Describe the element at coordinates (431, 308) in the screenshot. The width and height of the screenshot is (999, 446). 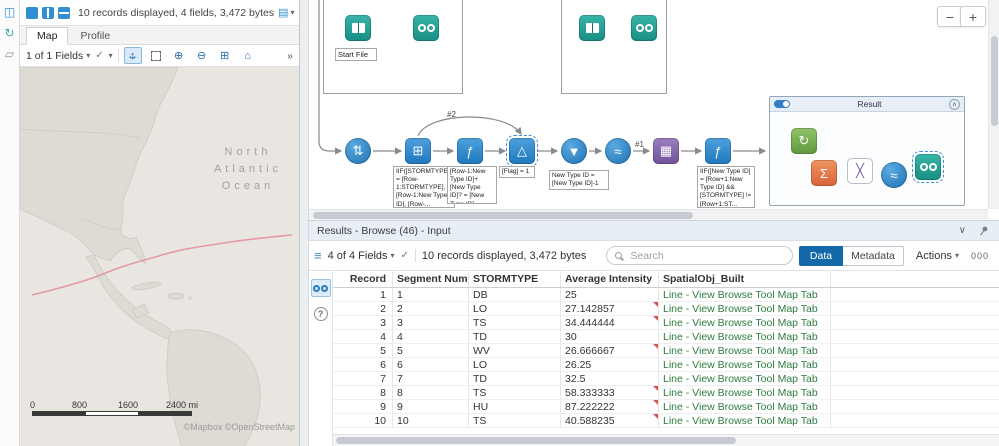
I see `cell-segment: 2` at that location.